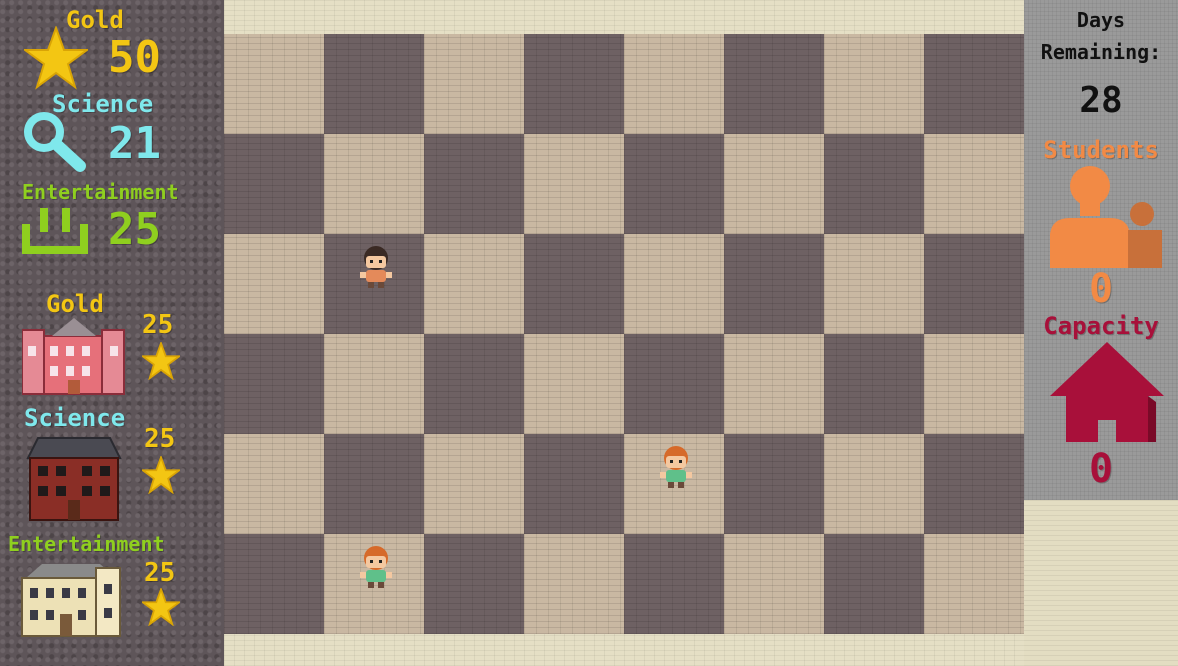  I want to click on house-icon, so click(1107, 392).